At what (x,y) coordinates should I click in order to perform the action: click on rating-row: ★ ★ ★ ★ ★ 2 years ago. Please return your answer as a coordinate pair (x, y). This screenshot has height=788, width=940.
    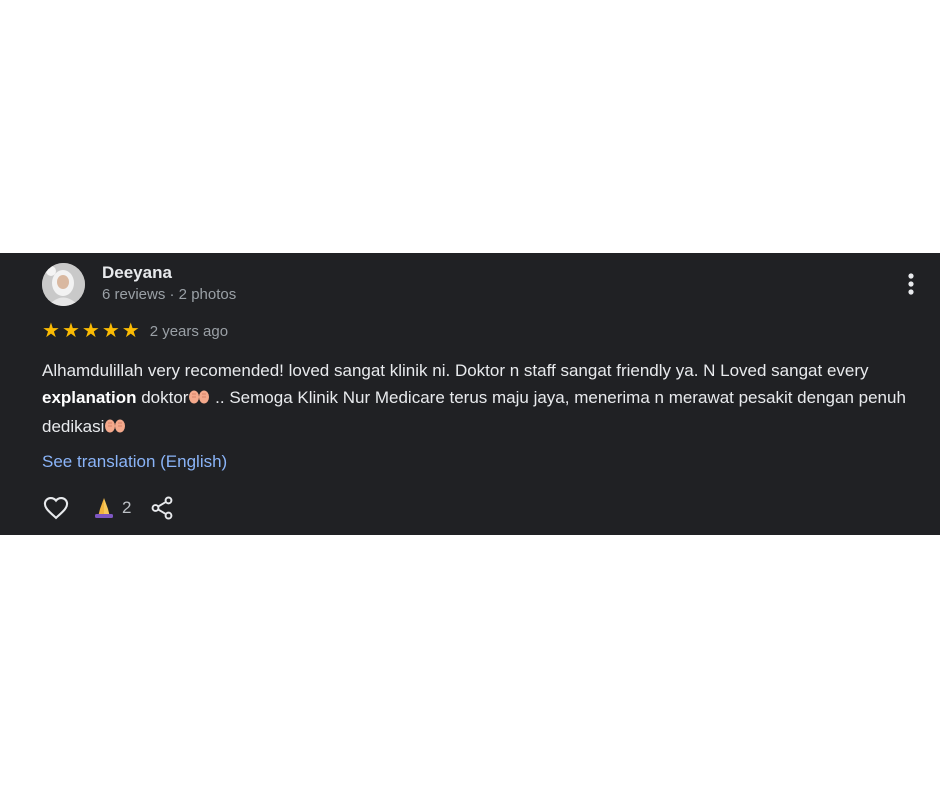
    Looking at the image, I should click on (135, 331).